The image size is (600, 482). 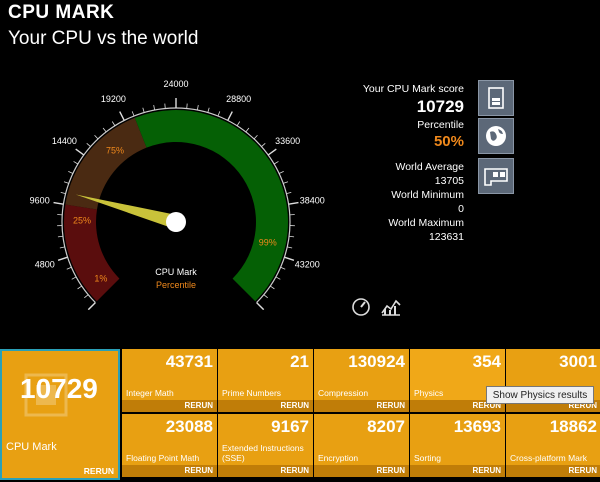 I want to click on tile-floating-point-math: 23088 Floating Point Math RERUN, so click(x=169, y=445).